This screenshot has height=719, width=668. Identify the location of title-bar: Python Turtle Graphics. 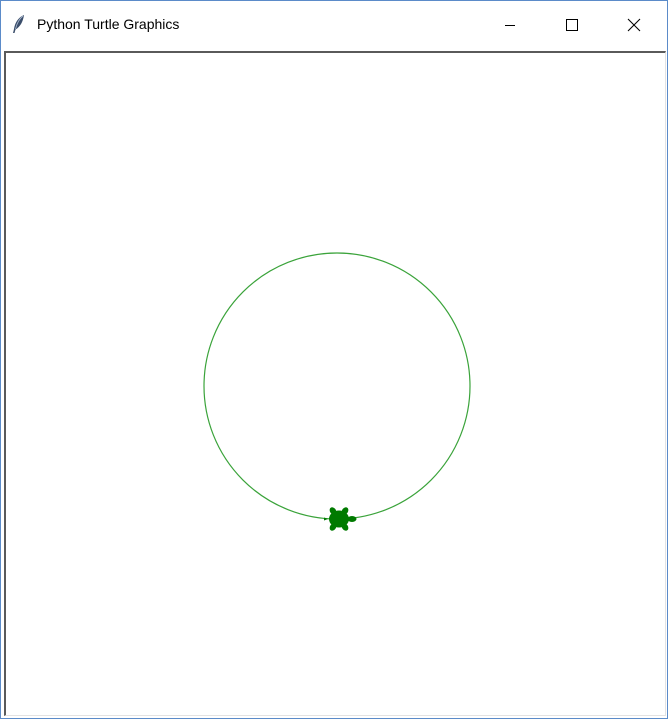
(334, 24).